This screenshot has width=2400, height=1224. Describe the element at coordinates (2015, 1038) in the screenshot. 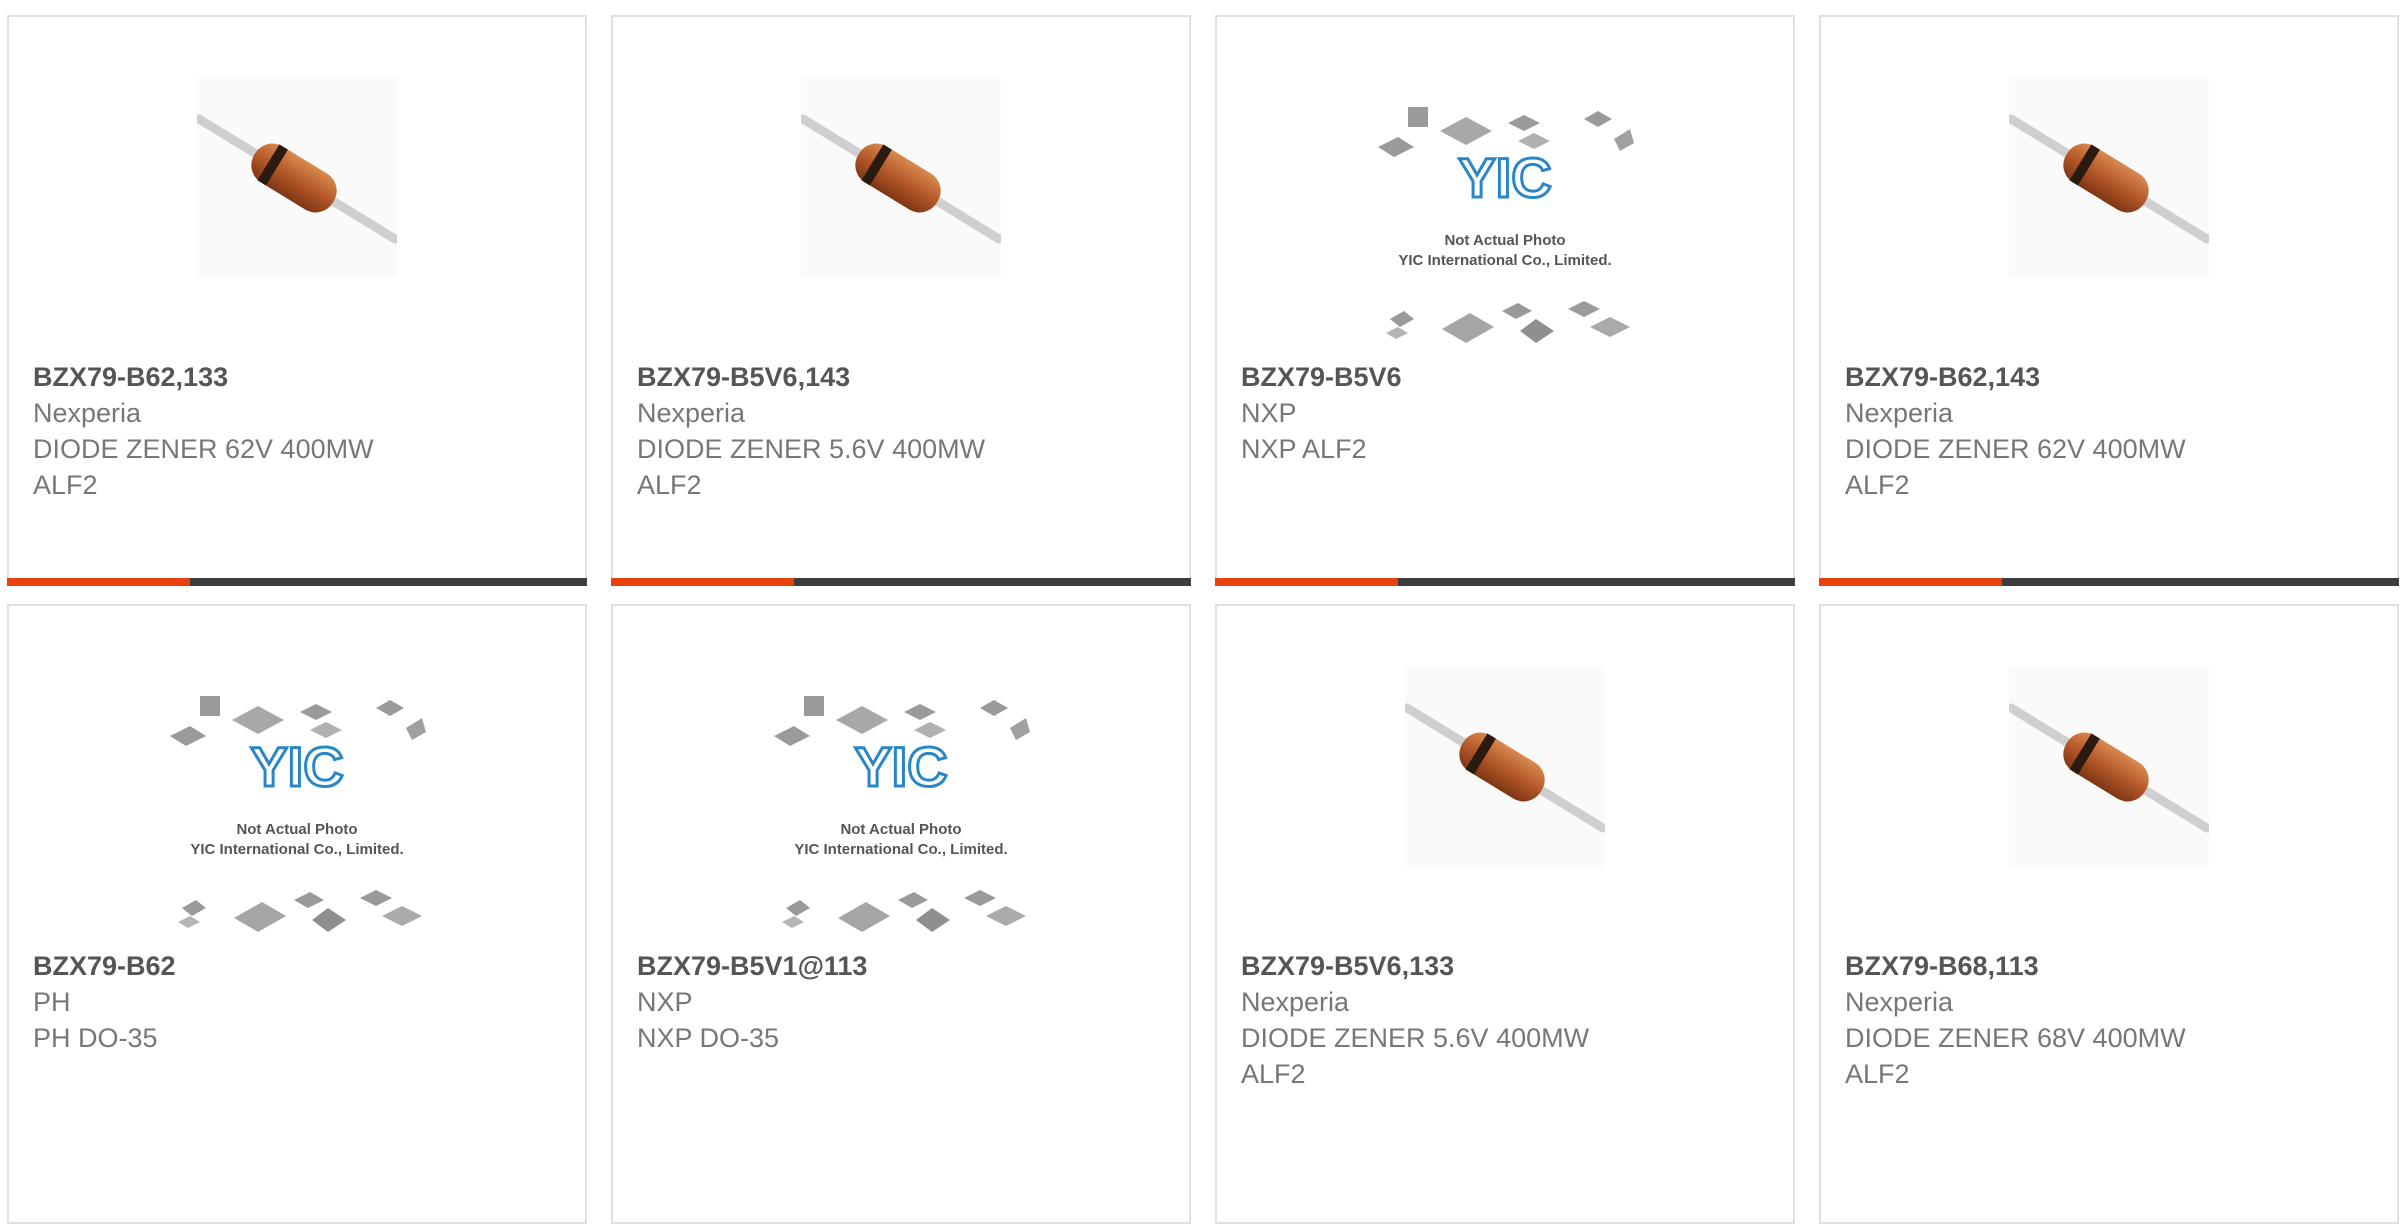

I see `description: DIODE ZENER 68V 400MW` at that location.